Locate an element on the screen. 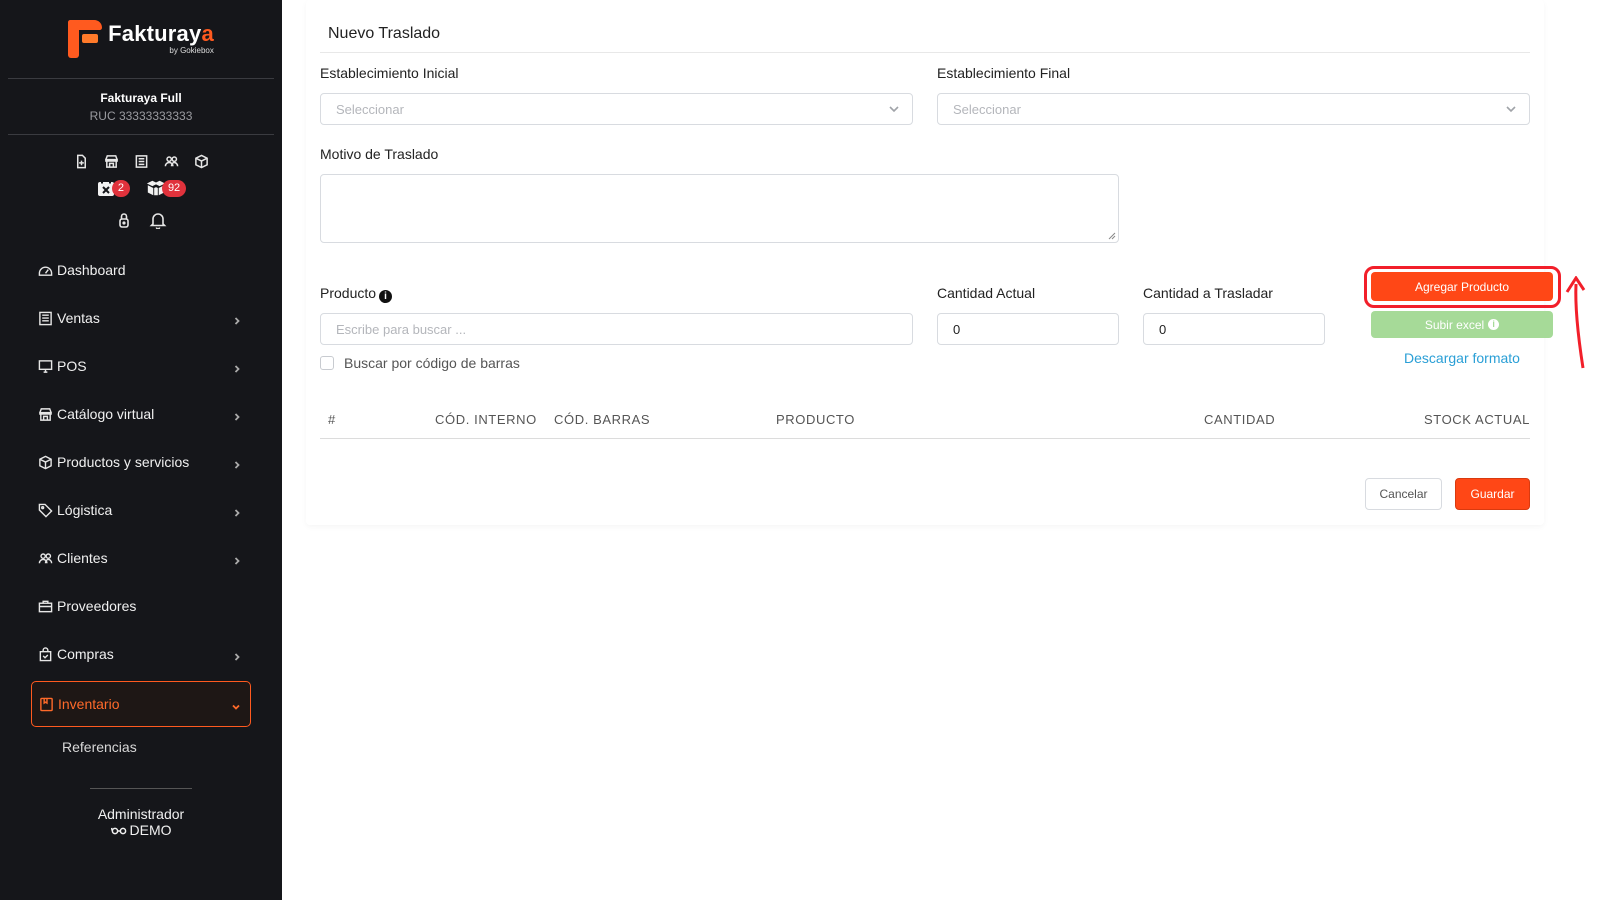  footer-divider is located at coordinates (141, 788).